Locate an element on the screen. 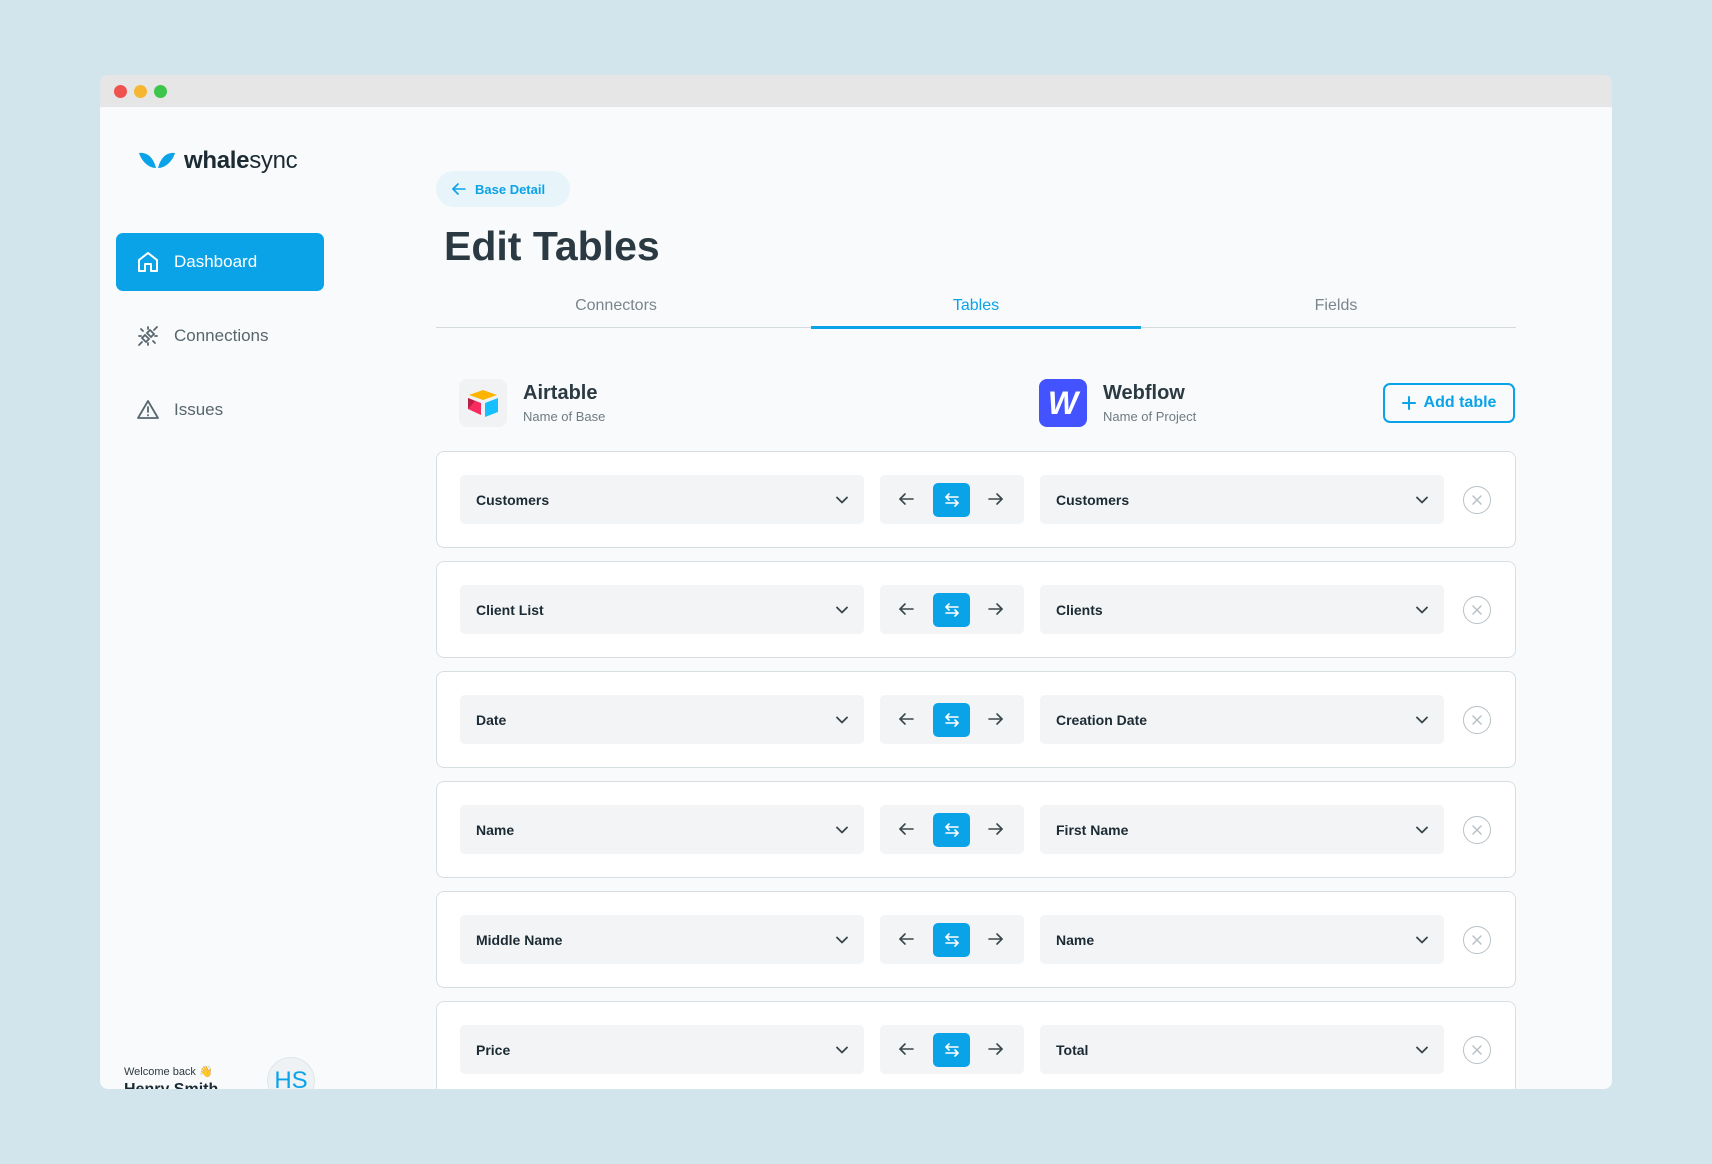 This screenshot has height=1164, width=1712. target-table-select: Creation Date is located at coordinates (1242, 719).